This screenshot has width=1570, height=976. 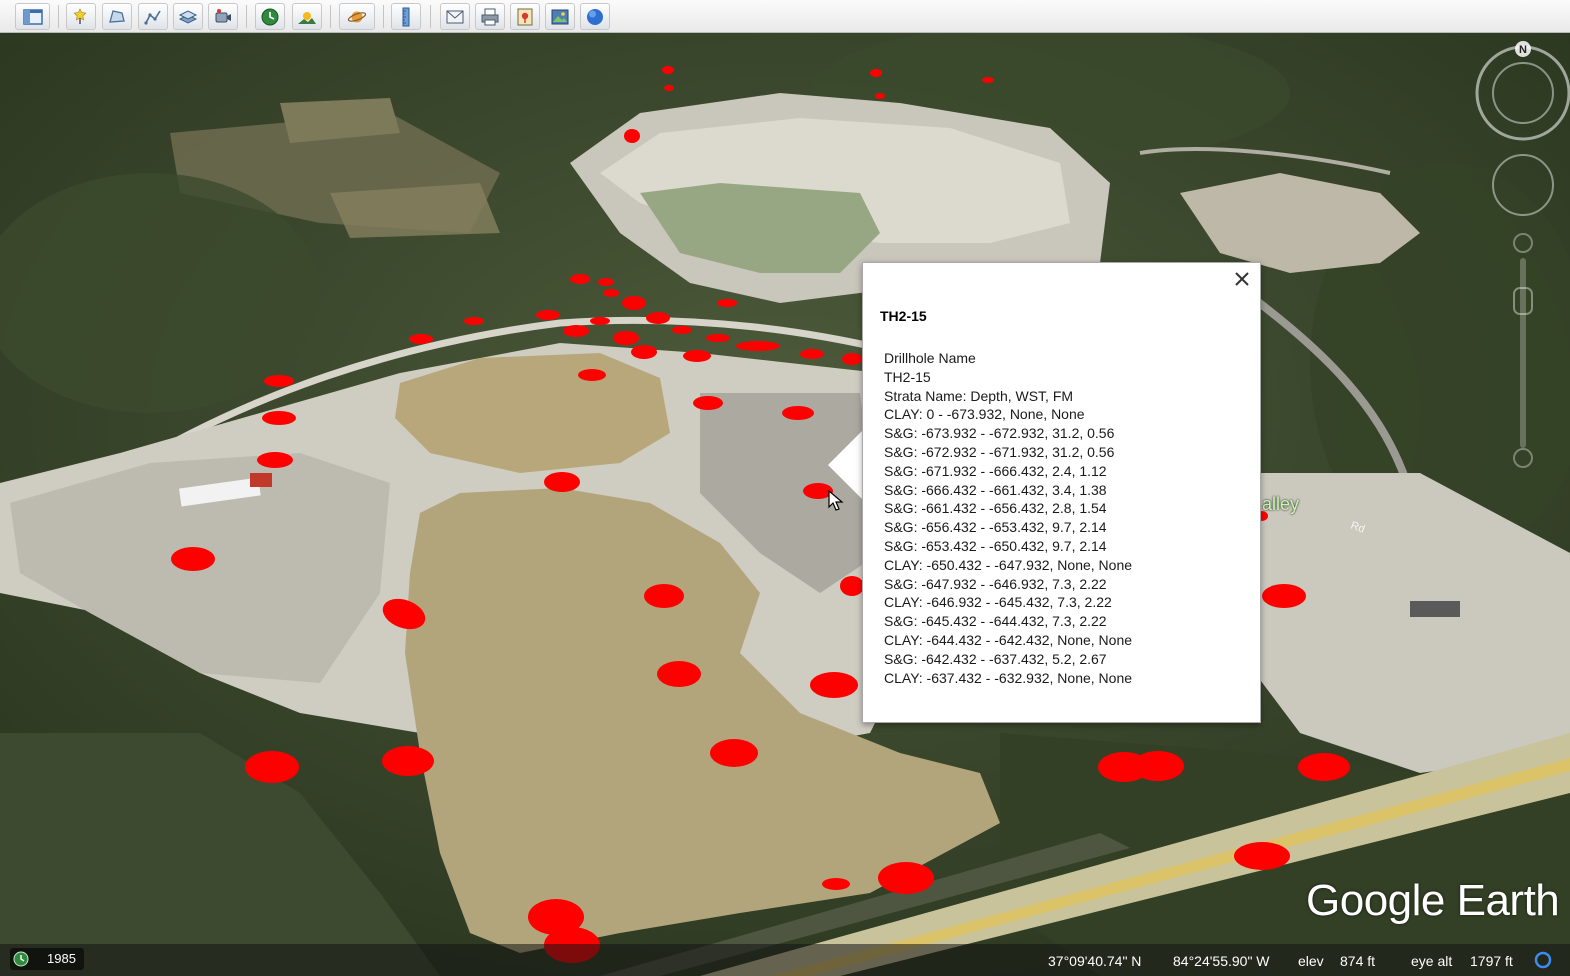 What do you see at coordinates (995, 489) in the screenshot?
I see `balloon-line: S&G: -666.432 - -661.432, 3.4, 1.38` at bounding box center [995, 489].